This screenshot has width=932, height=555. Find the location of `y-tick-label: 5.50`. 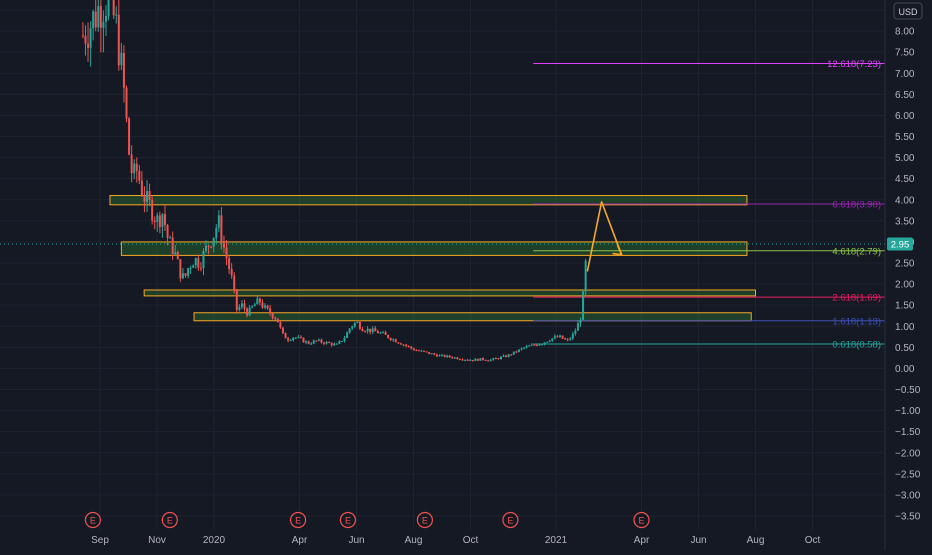

y-tick-label: 5.50 is located at coordinates (905, 137).